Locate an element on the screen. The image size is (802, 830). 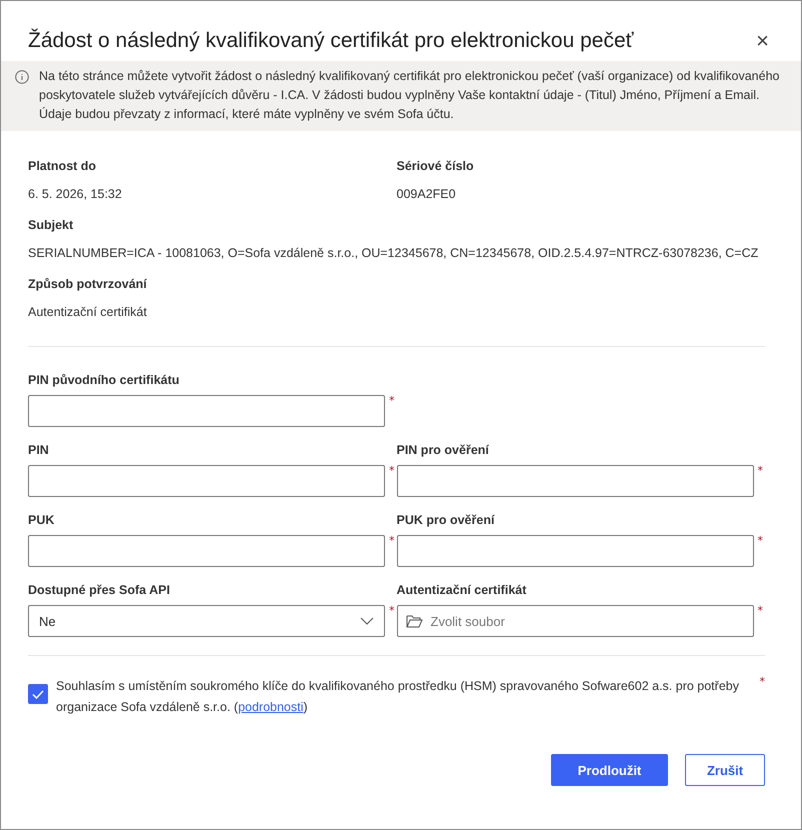
close-button: × is located at coordinates (762, 41).